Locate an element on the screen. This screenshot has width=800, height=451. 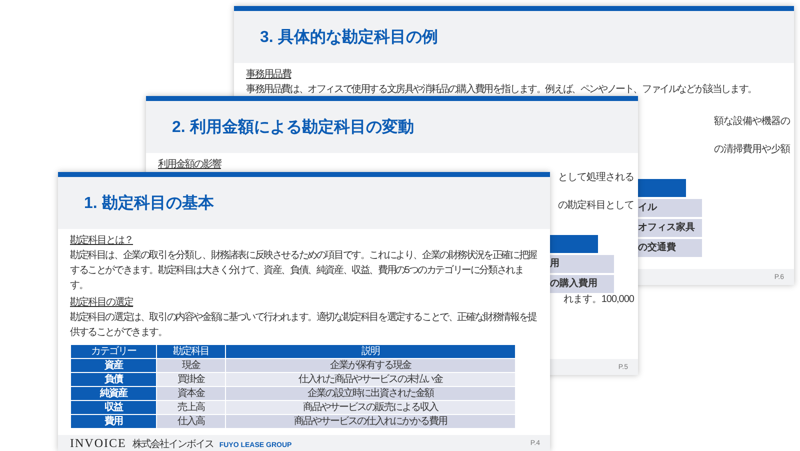
table-cell: 仕入れた商品やサービスの未払い金 is located at coordinates (370, 379).